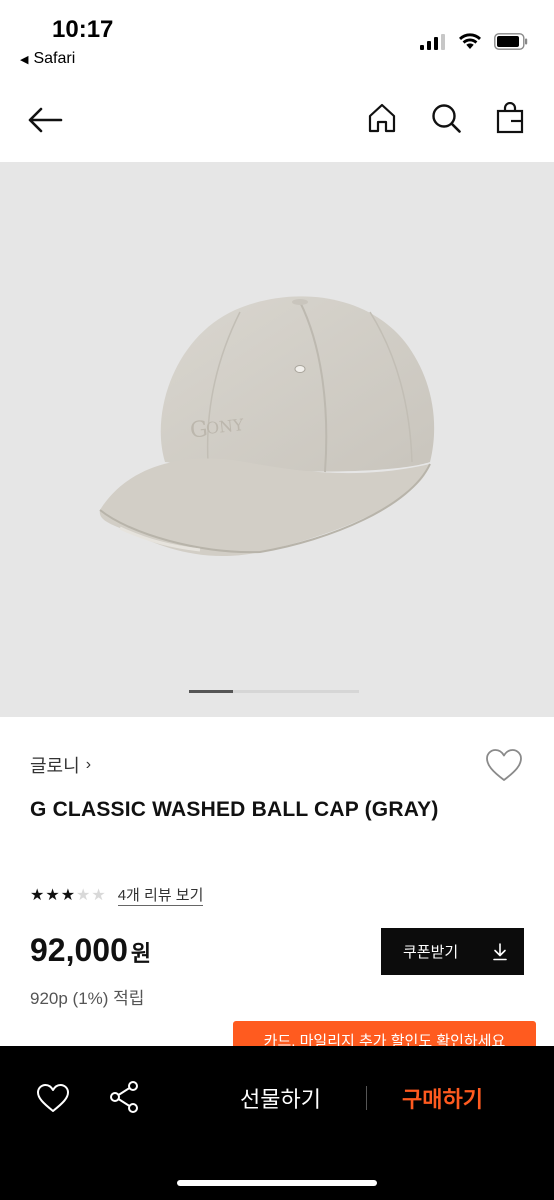 This screenshot has height=1200, width=554. I want to click on coupon-download-button: 쿠폰받기, so click(452, 951).